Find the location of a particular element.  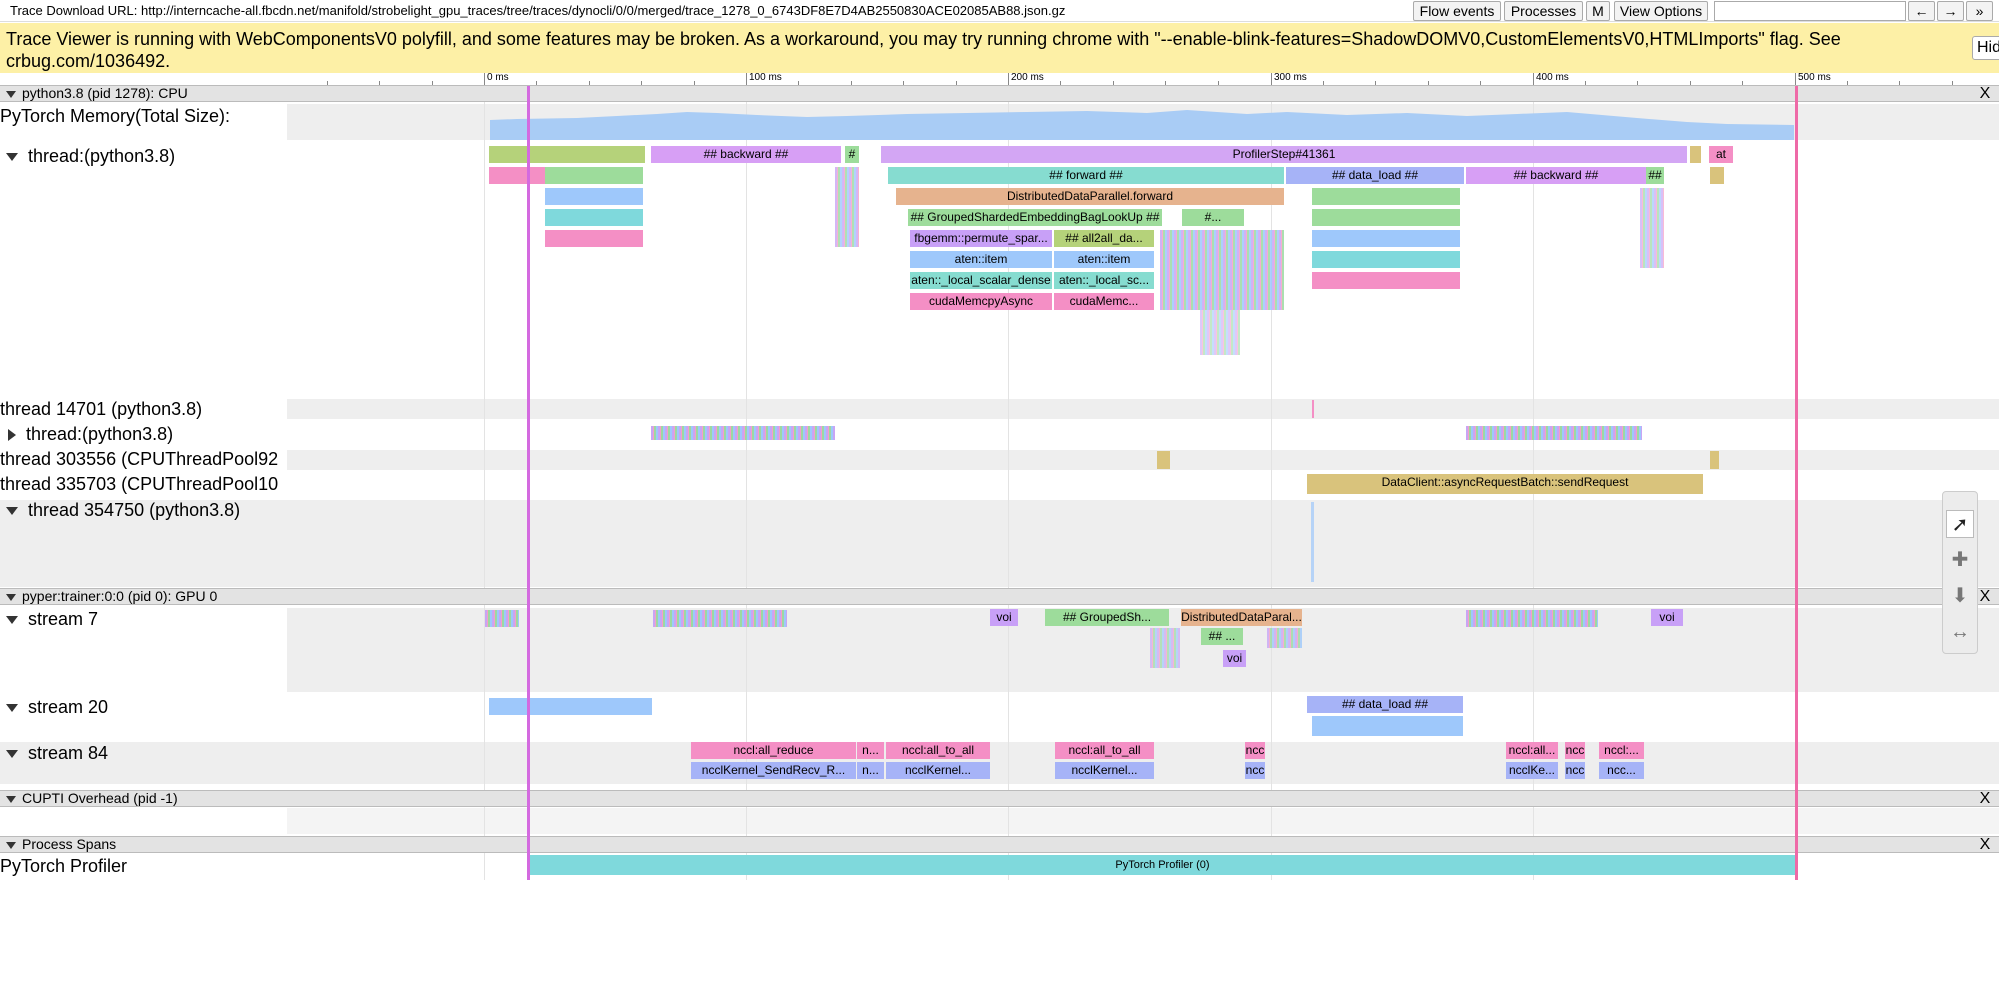

slice: nccl:all_reduce is located at coordinates (773, 750).